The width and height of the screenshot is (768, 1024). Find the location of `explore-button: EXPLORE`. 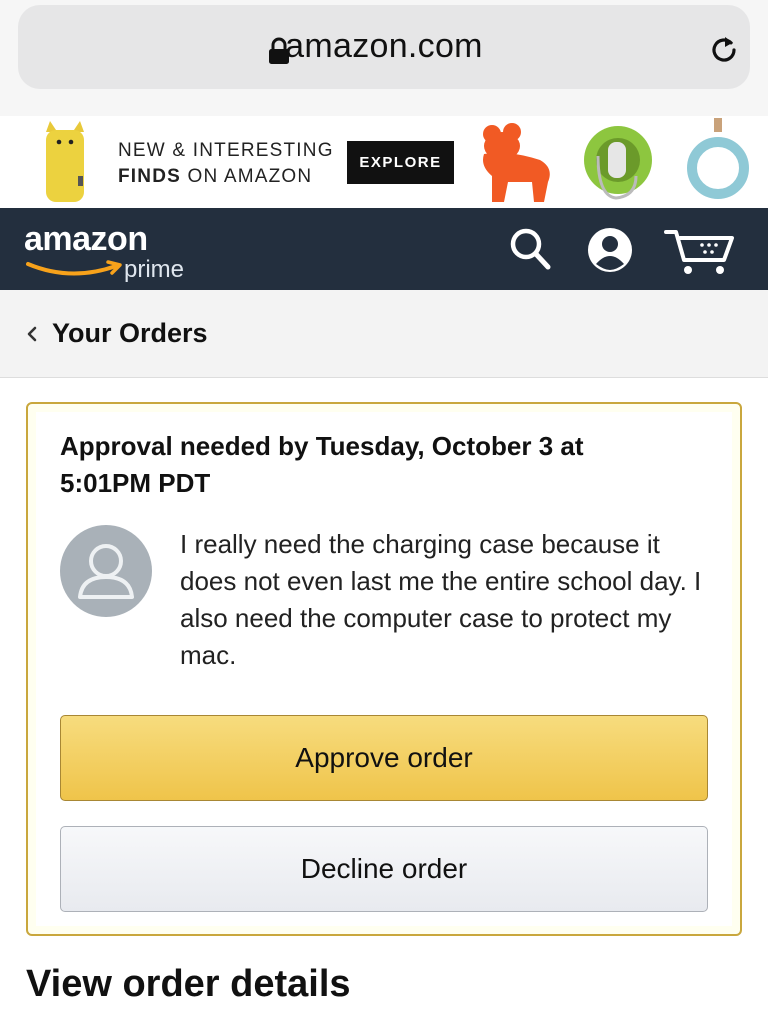

explore-button: EXPLORE is located at coordinates (400, 162).